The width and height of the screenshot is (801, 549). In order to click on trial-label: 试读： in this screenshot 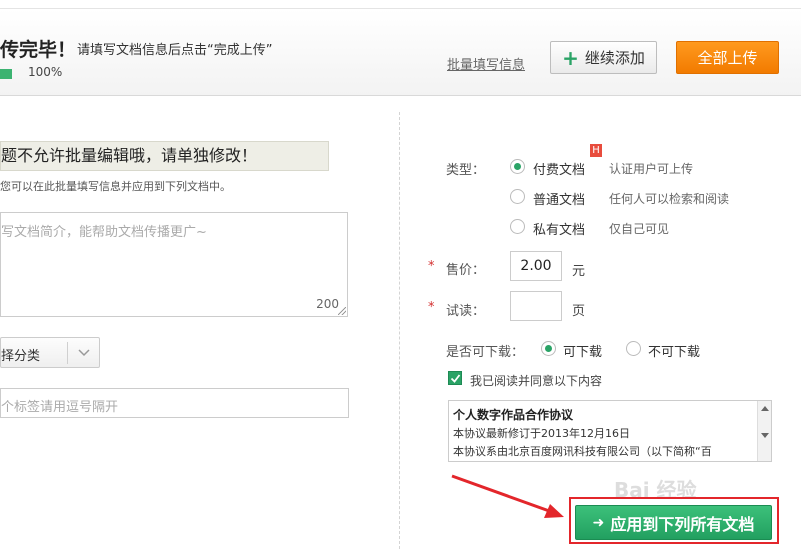, I will do `click(466, 311)`.